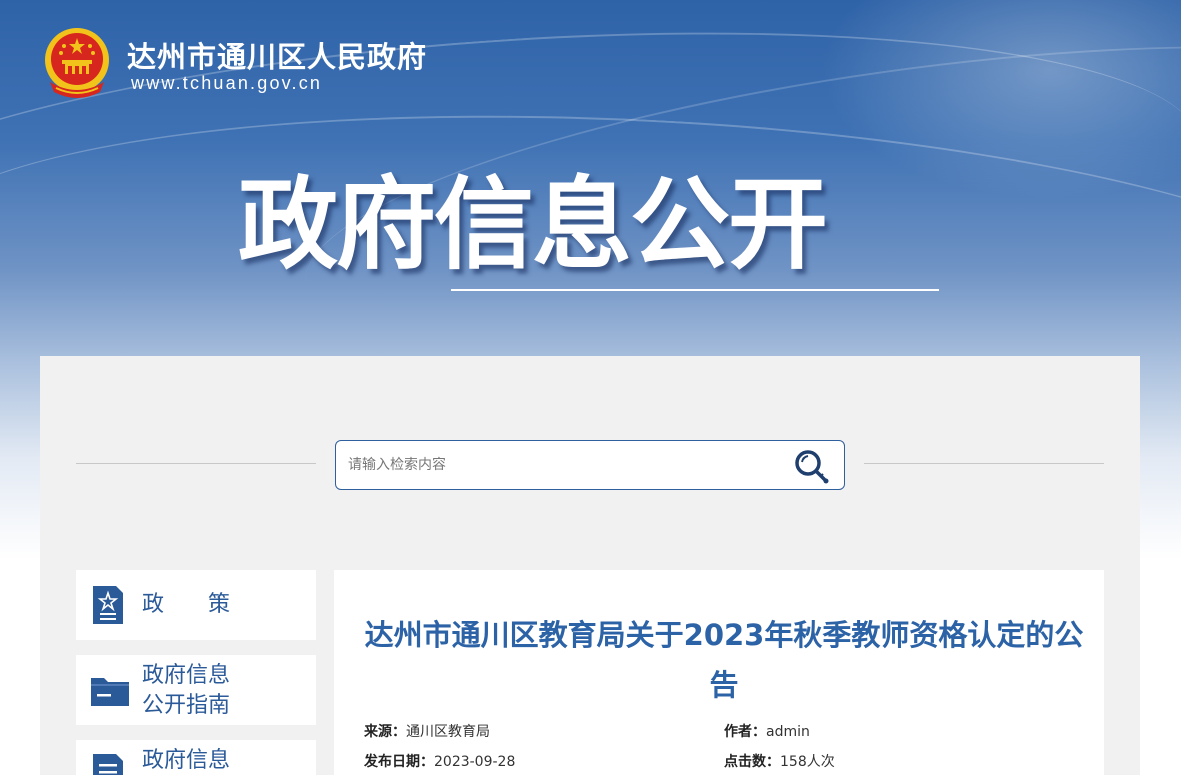  What do you see at coordinates (186, 705) in the screenshot?
I see `sidebar-item-label: 公开指南` at bounding box center [186, 705].